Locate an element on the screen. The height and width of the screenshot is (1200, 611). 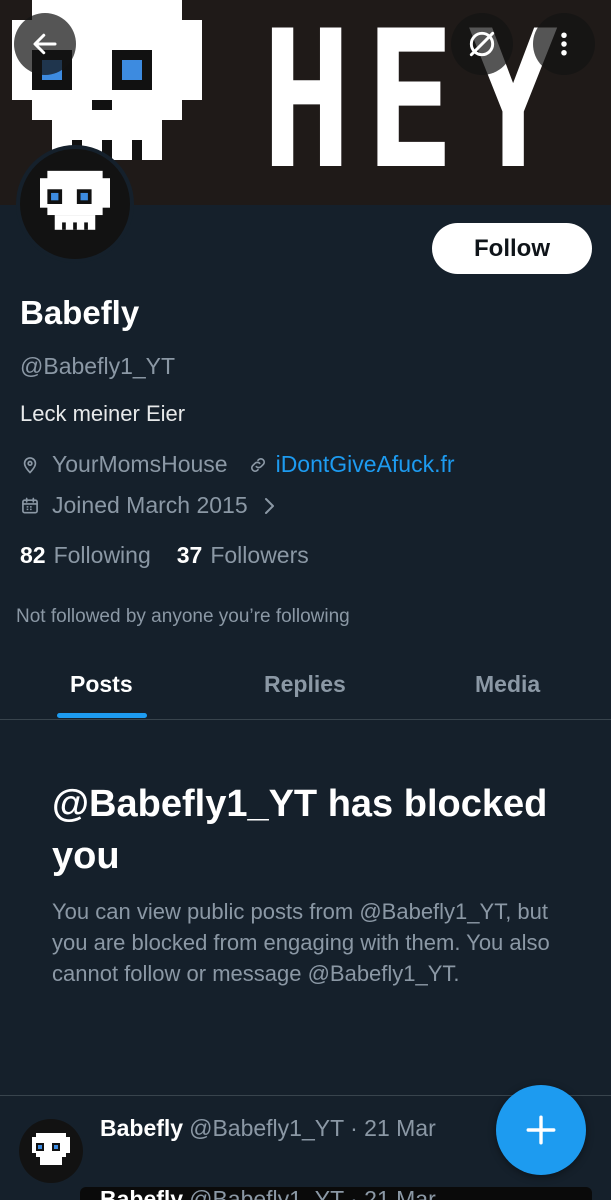
more-options-button is located at coordinates (564, 44).